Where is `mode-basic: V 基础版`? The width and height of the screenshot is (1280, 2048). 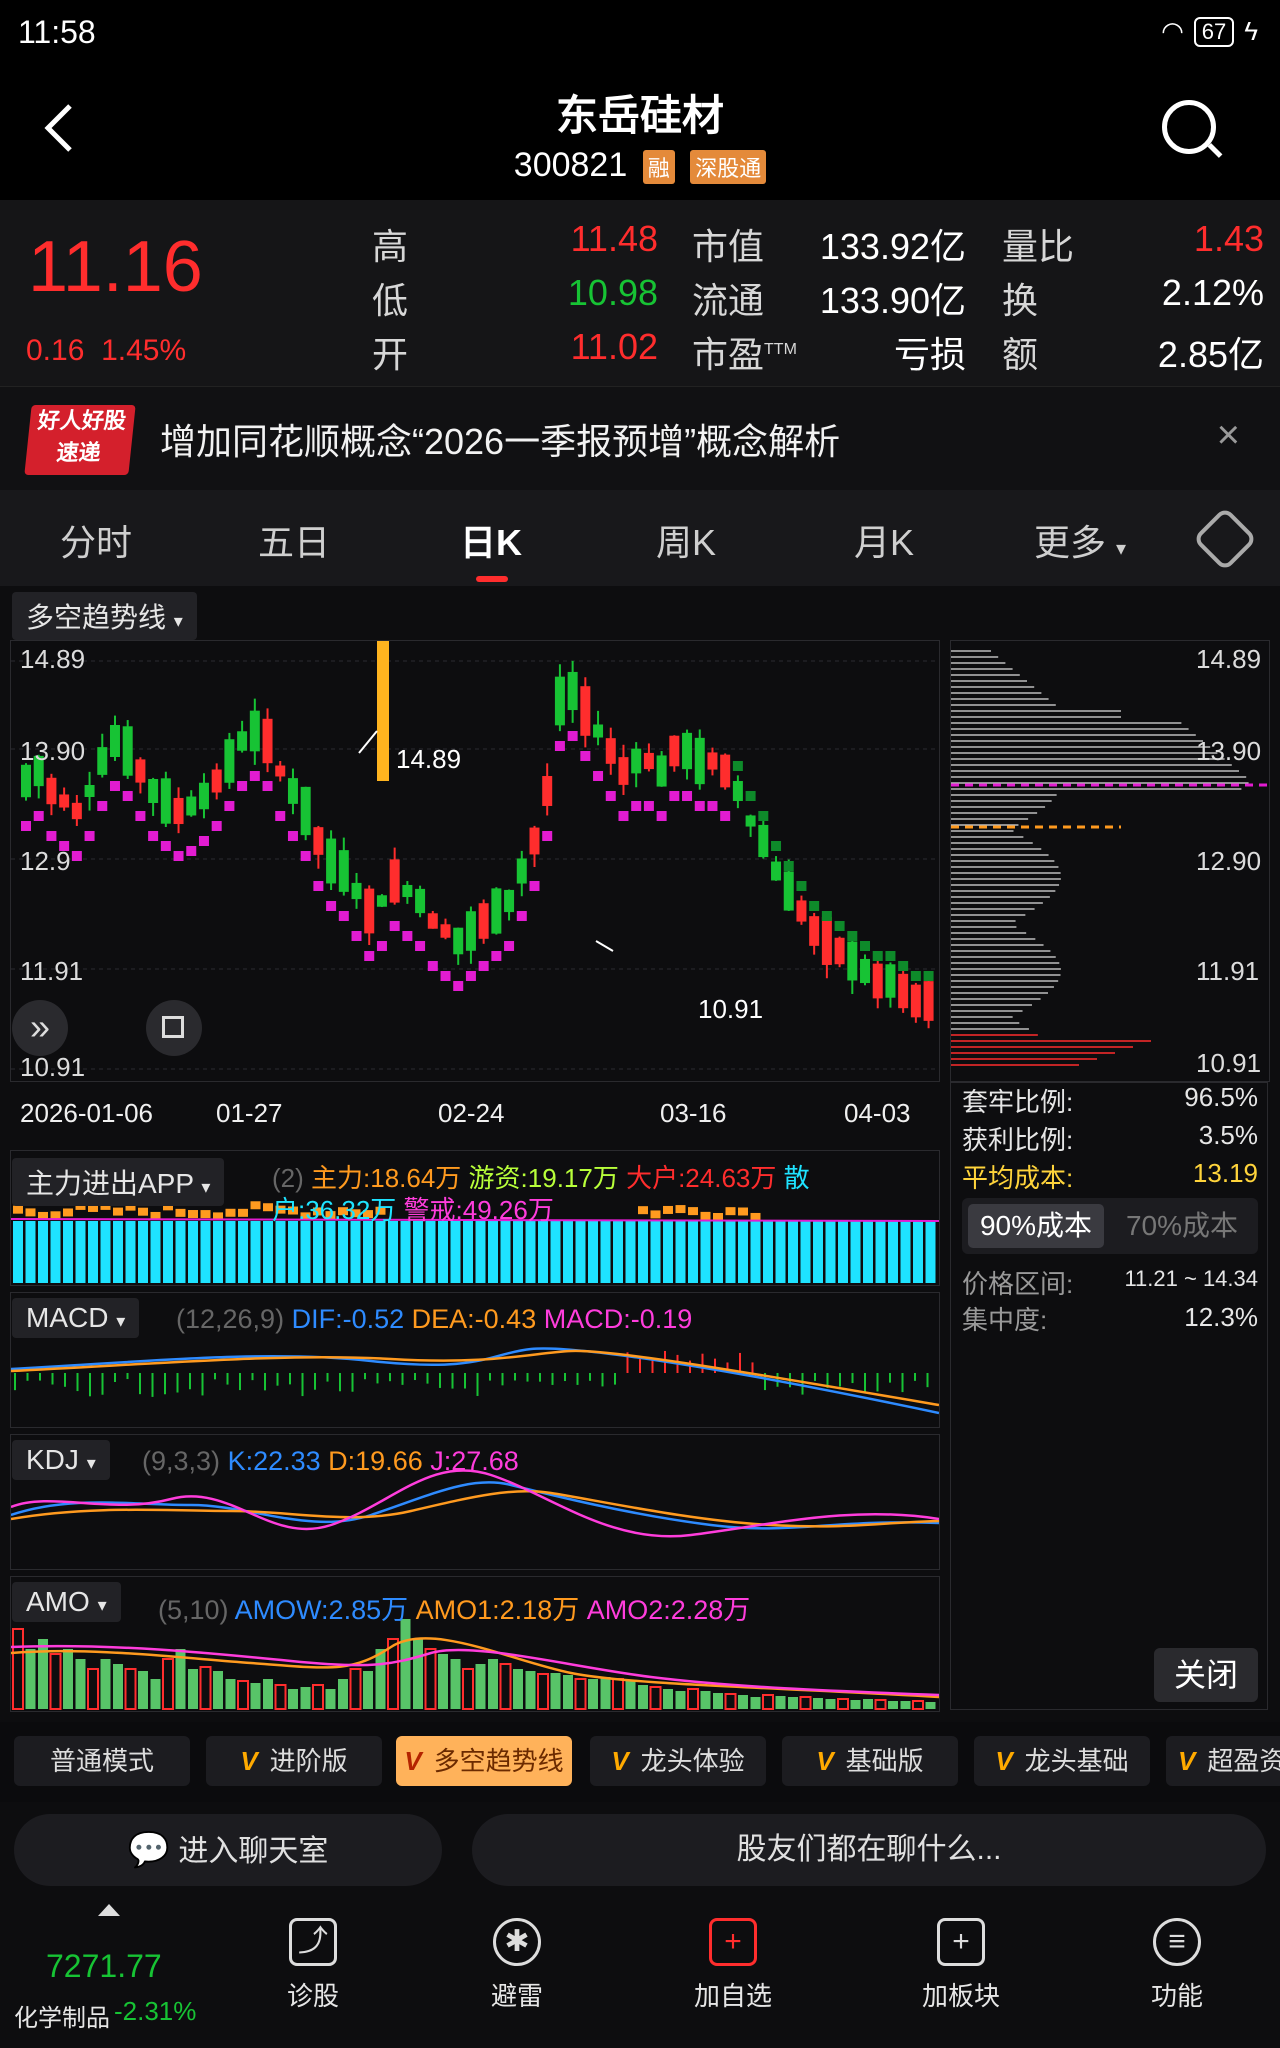
mode-basic: V 基础版 is located at coordinates (870, 1761).